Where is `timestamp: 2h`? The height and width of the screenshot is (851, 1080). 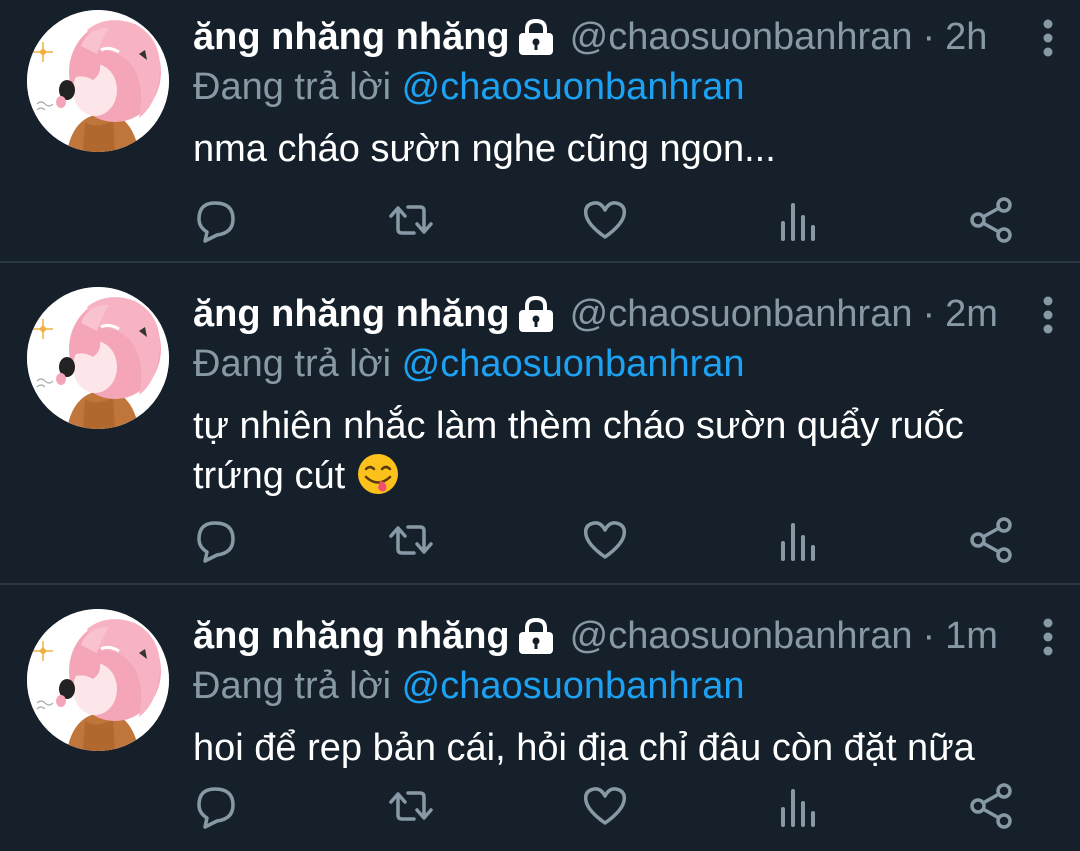
timestamp: 2h is located at coordinates (966, 37).